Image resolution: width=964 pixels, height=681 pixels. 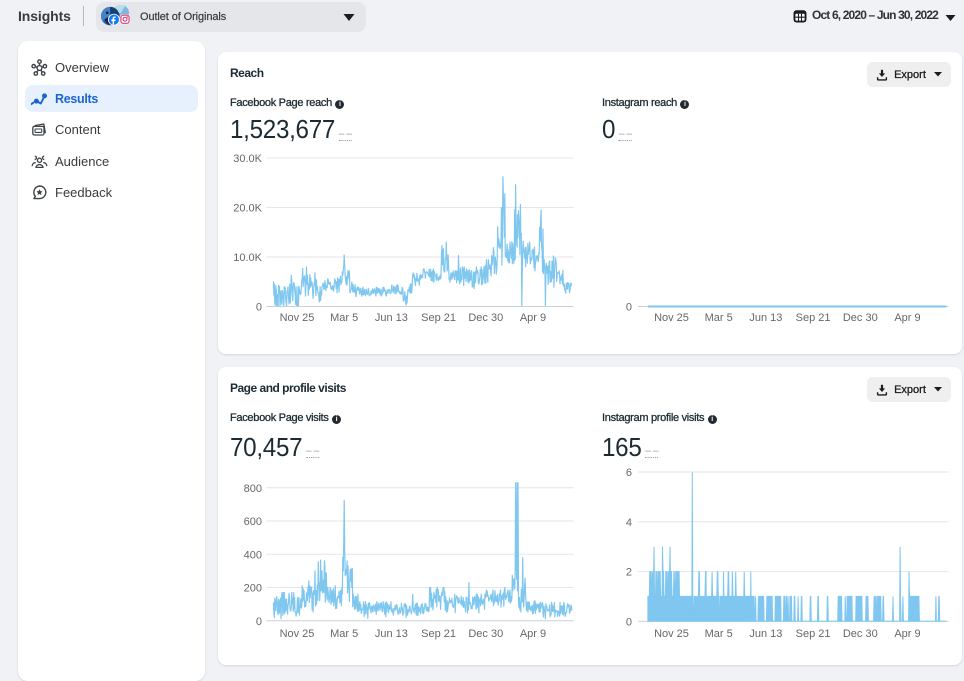 What do you see at coordinates (629, 473) in the screenshot?
I see `svg-text: 6` at bounding box center [629, 473].